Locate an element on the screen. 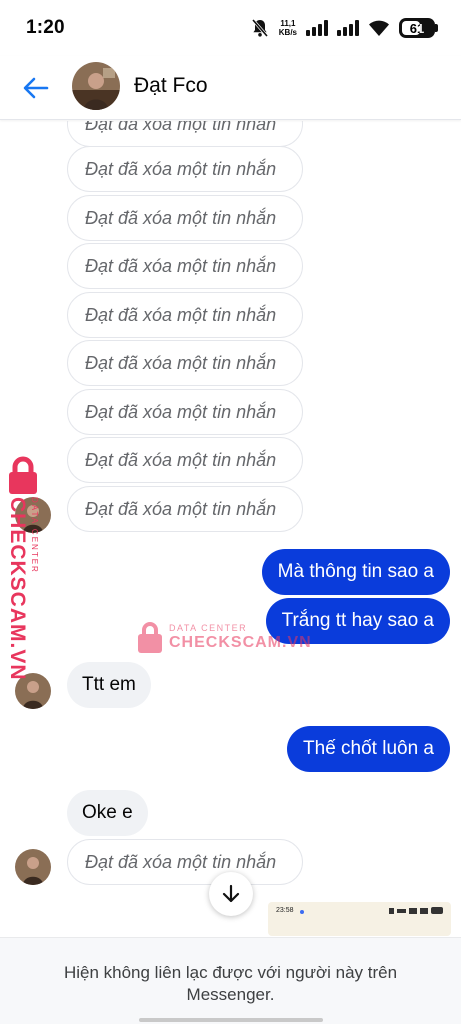  home-indicator is located at coordinates (231, 1020).